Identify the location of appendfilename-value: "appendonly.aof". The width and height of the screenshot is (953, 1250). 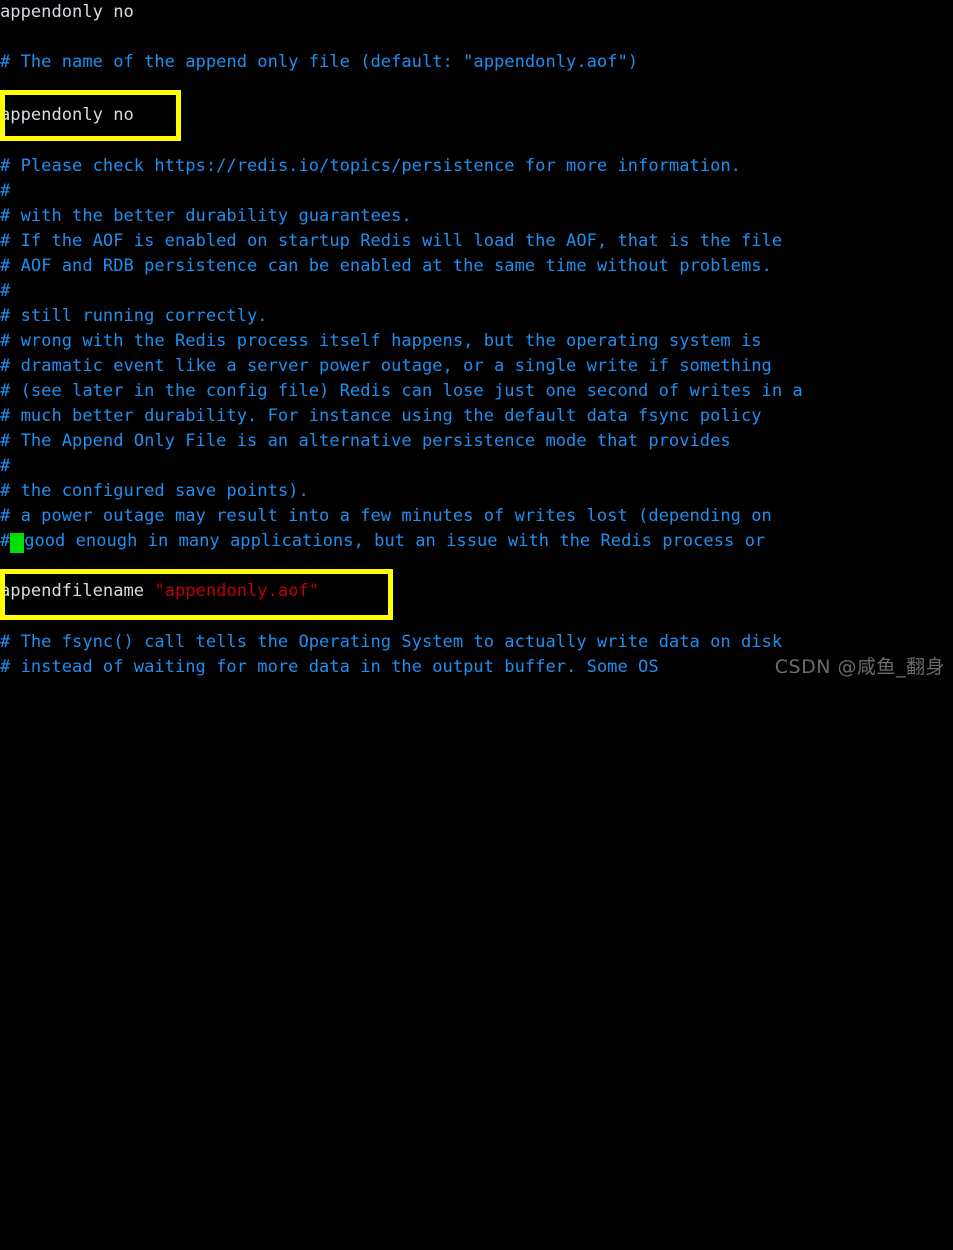
(237, 591).